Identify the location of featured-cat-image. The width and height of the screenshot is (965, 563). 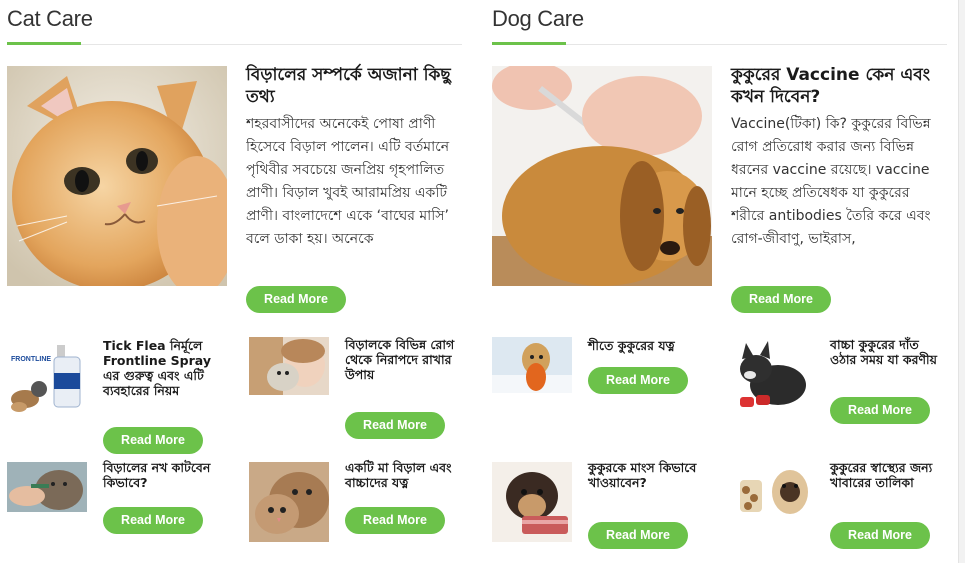
(117, 176).